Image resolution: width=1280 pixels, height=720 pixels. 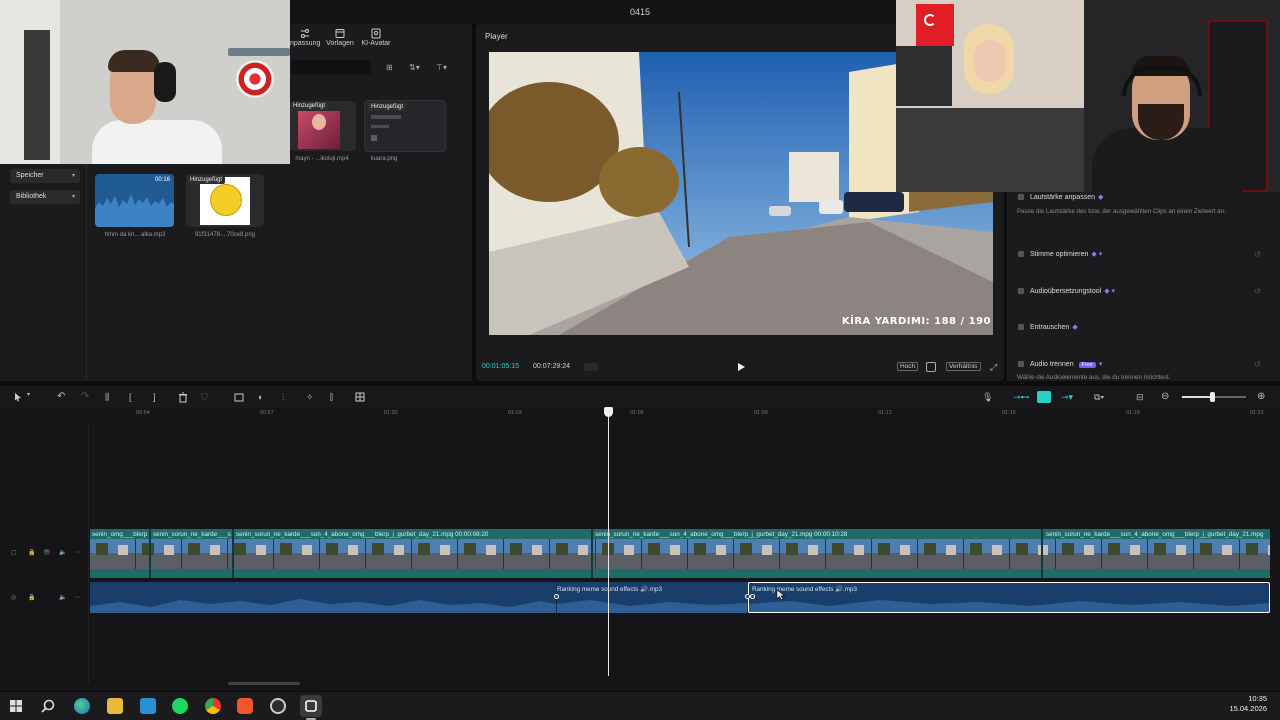 What do you see at coordinates (608, 412) in the screenshot?
I see `playhead-handle` at bounding box center [608, 412].